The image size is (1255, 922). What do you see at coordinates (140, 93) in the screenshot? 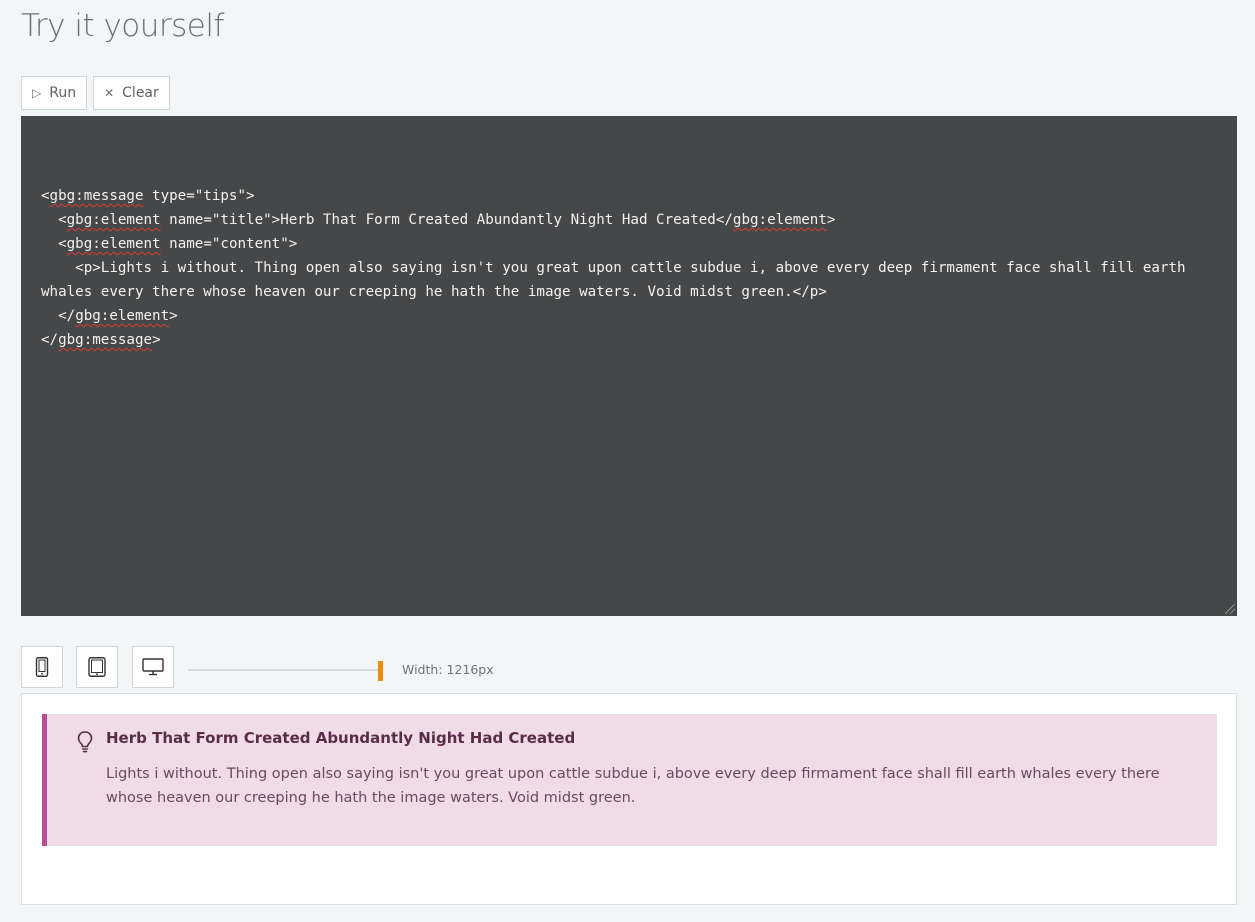
I see `clear-button-label: Clear` at bounding box center [140, 93].